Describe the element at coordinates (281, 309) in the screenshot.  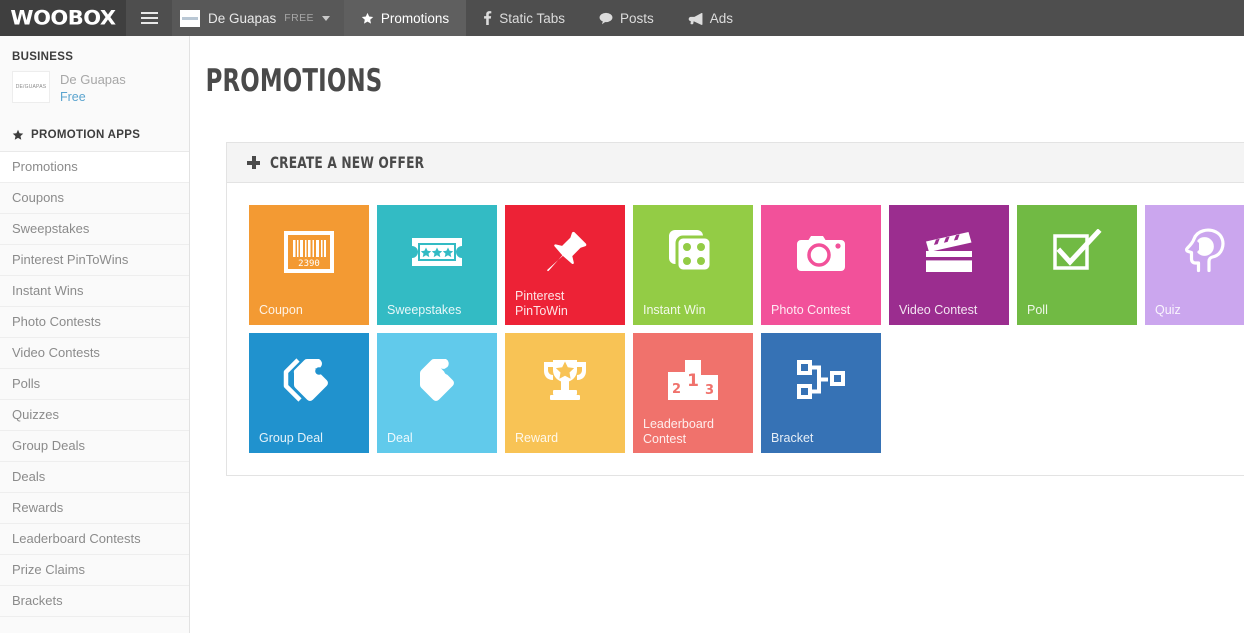
I see `offer-tile-coupon-label: Coupon` at that location.